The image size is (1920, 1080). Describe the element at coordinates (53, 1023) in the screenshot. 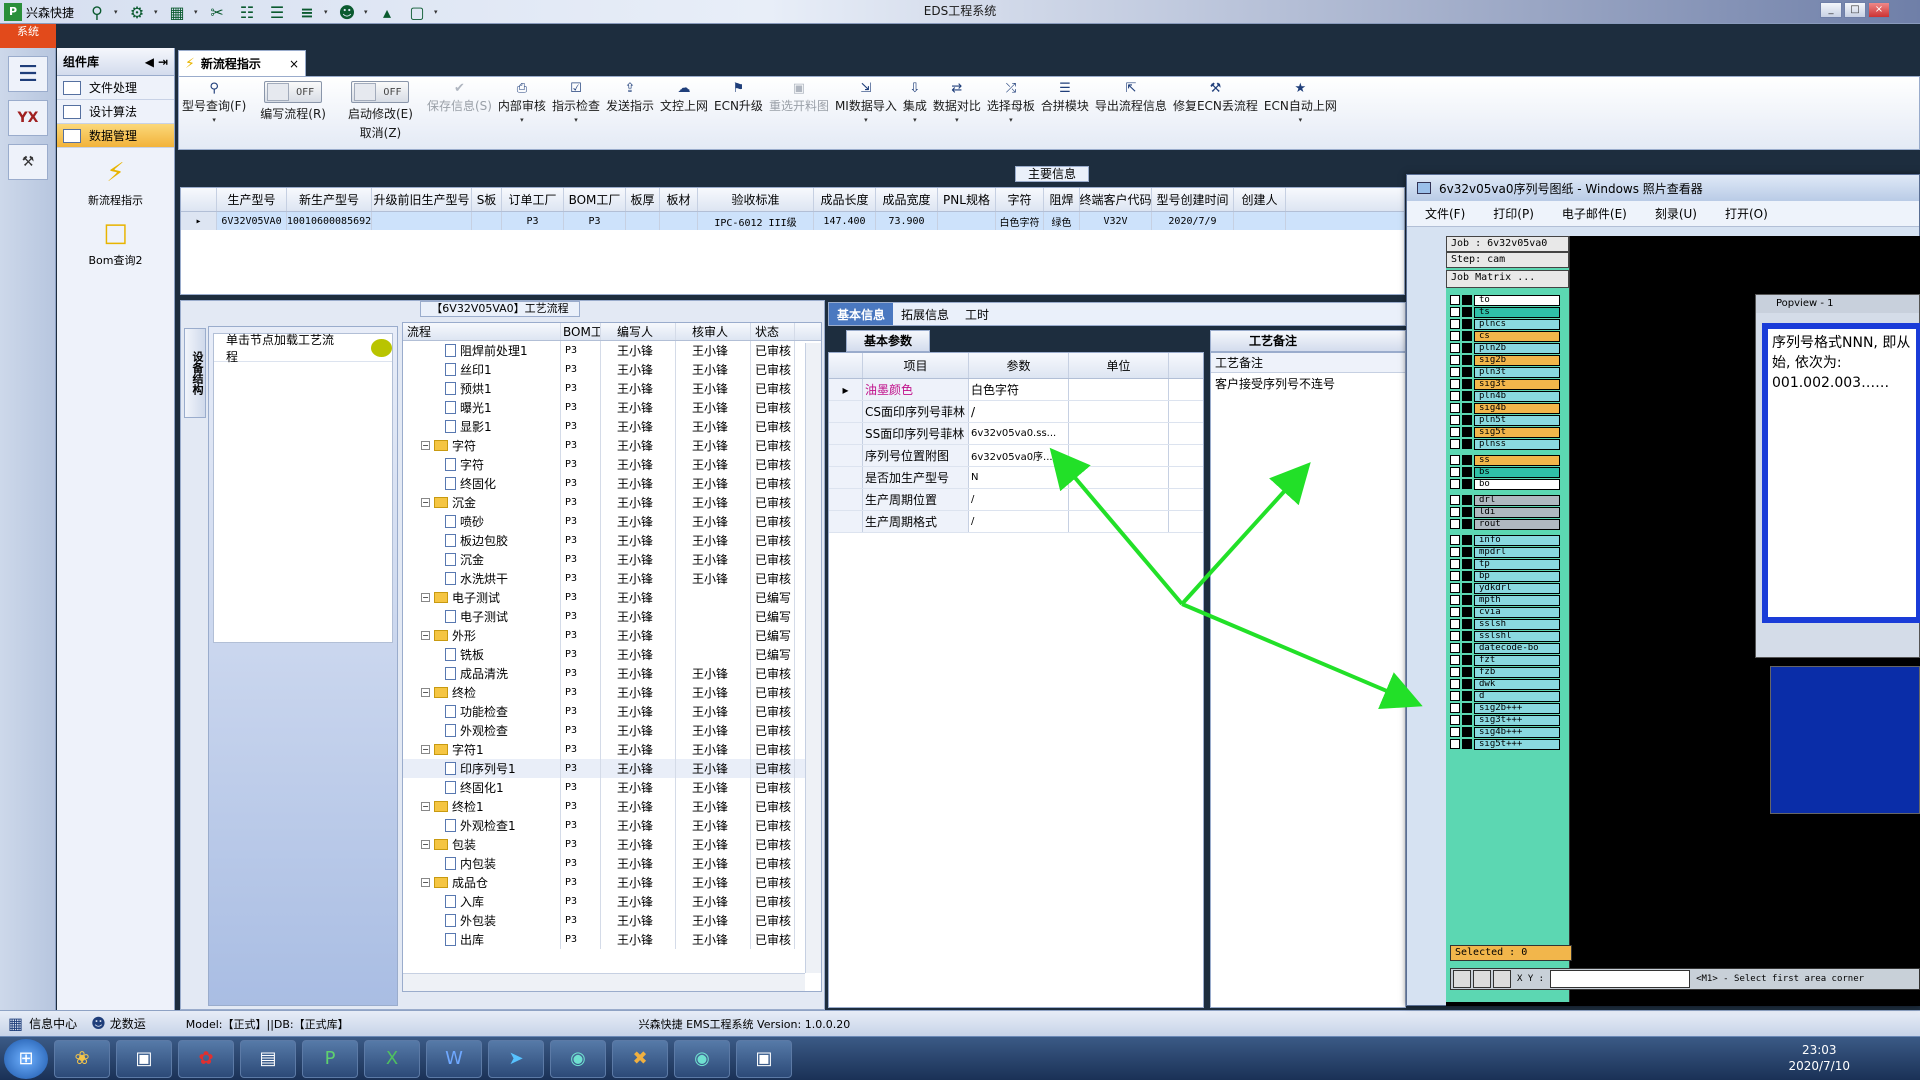

I see `info-center-label: 信息中心` at that location.